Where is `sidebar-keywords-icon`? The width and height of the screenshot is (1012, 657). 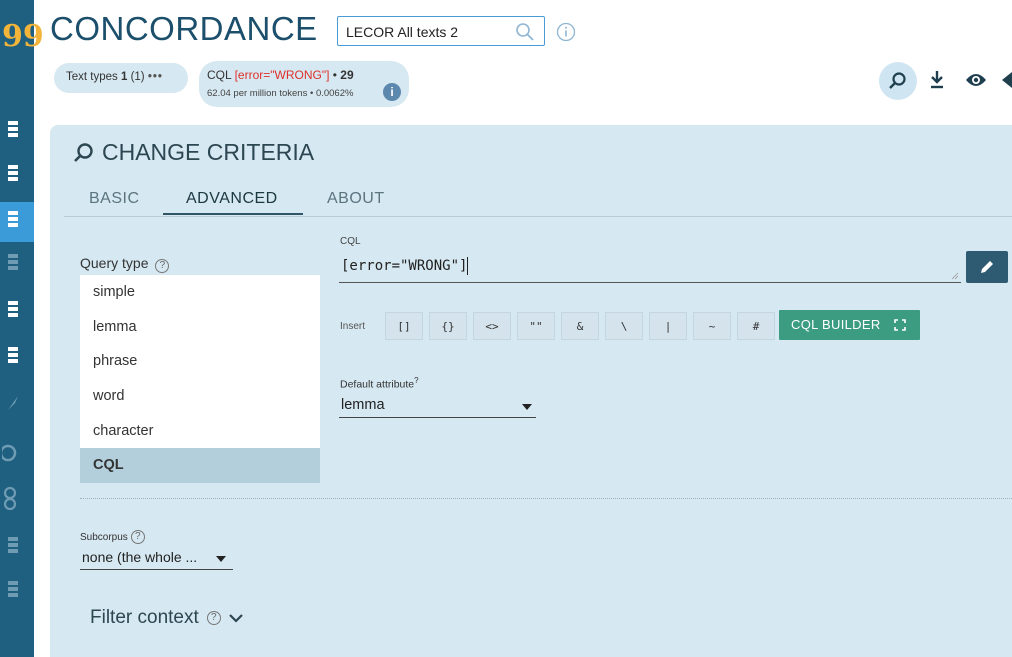
sidebar-keywords-icon is located at coordinates (10, 452).